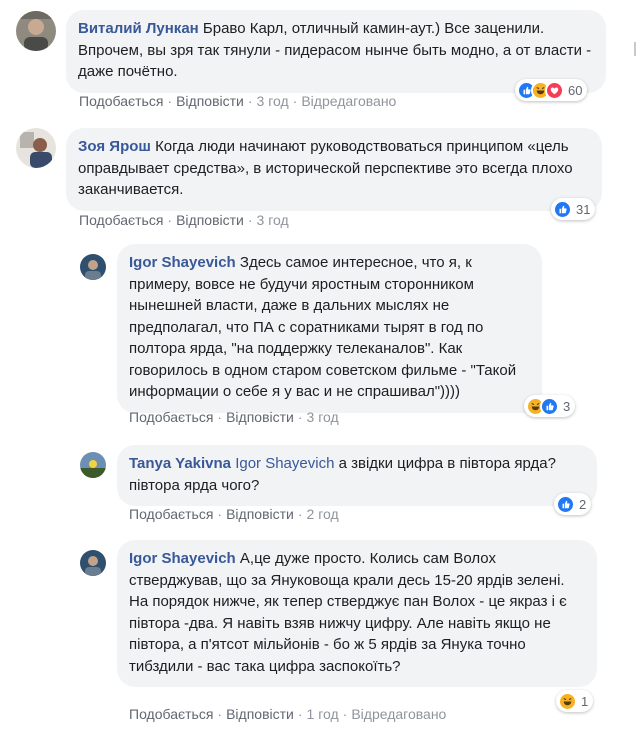  I want to click on reactions-summary: 2, so click(573, 504).